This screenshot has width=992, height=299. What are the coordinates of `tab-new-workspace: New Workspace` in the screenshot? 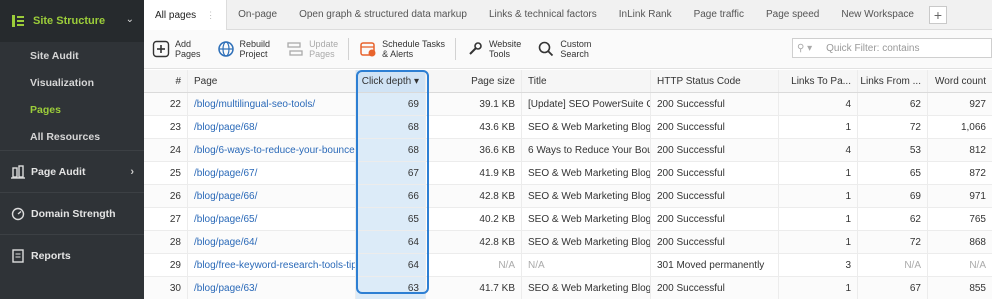 It's located at (877, 15).